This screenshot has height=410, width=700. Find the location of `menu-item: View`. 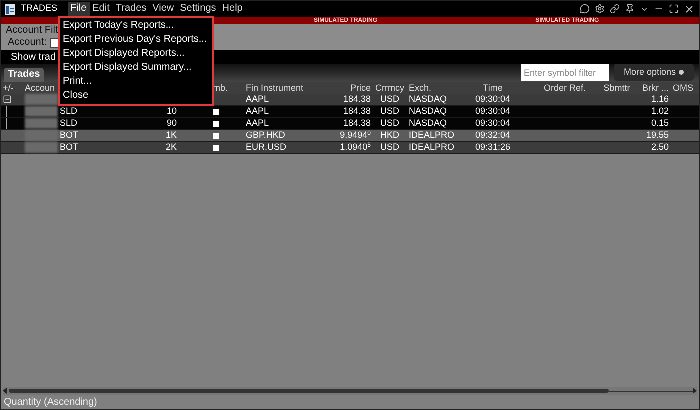

menu-item: View is located at coordinates (164, 9).